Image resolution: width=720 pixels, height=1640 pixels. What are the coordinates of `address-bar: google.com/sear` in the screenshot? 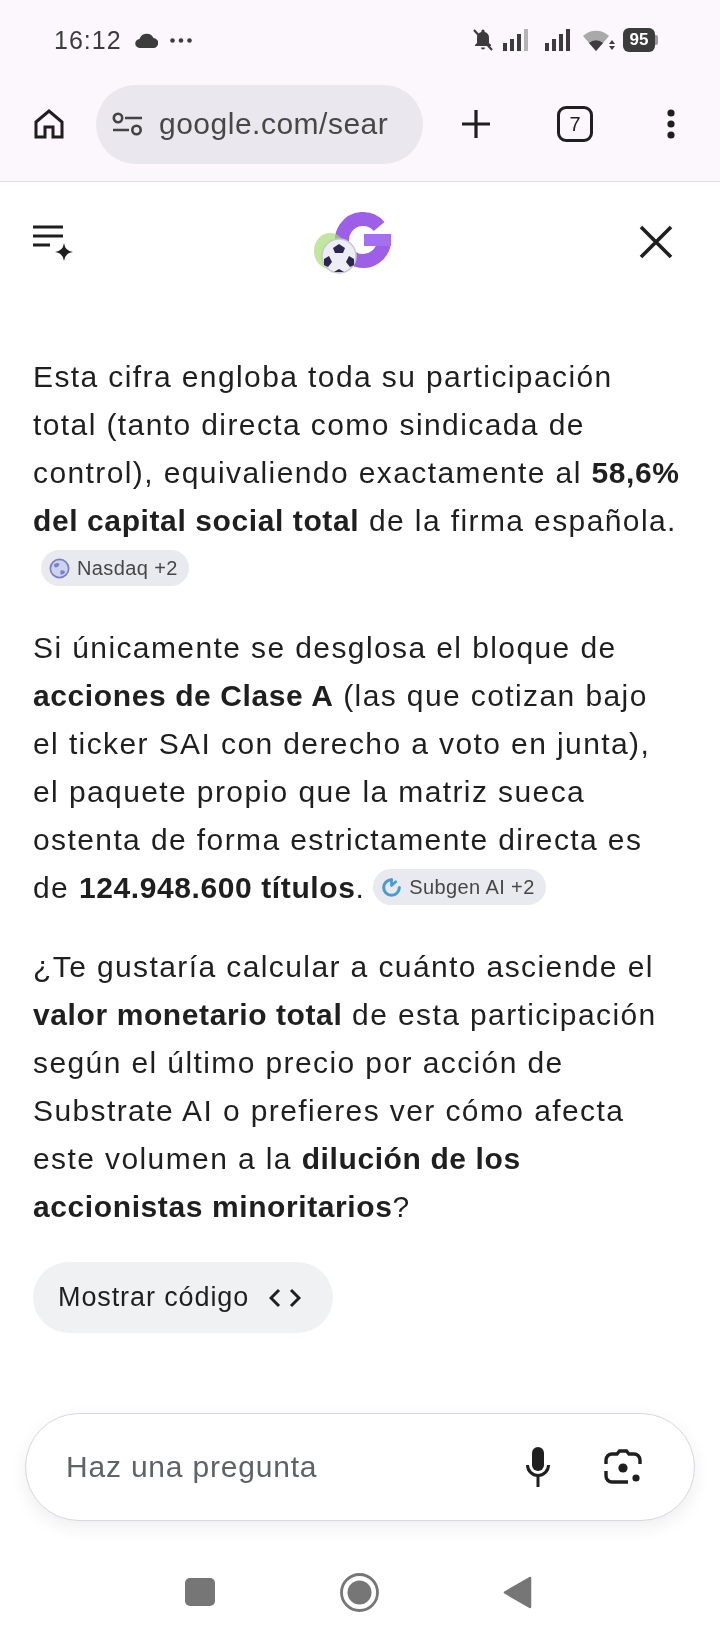 It's located at (259, 124).